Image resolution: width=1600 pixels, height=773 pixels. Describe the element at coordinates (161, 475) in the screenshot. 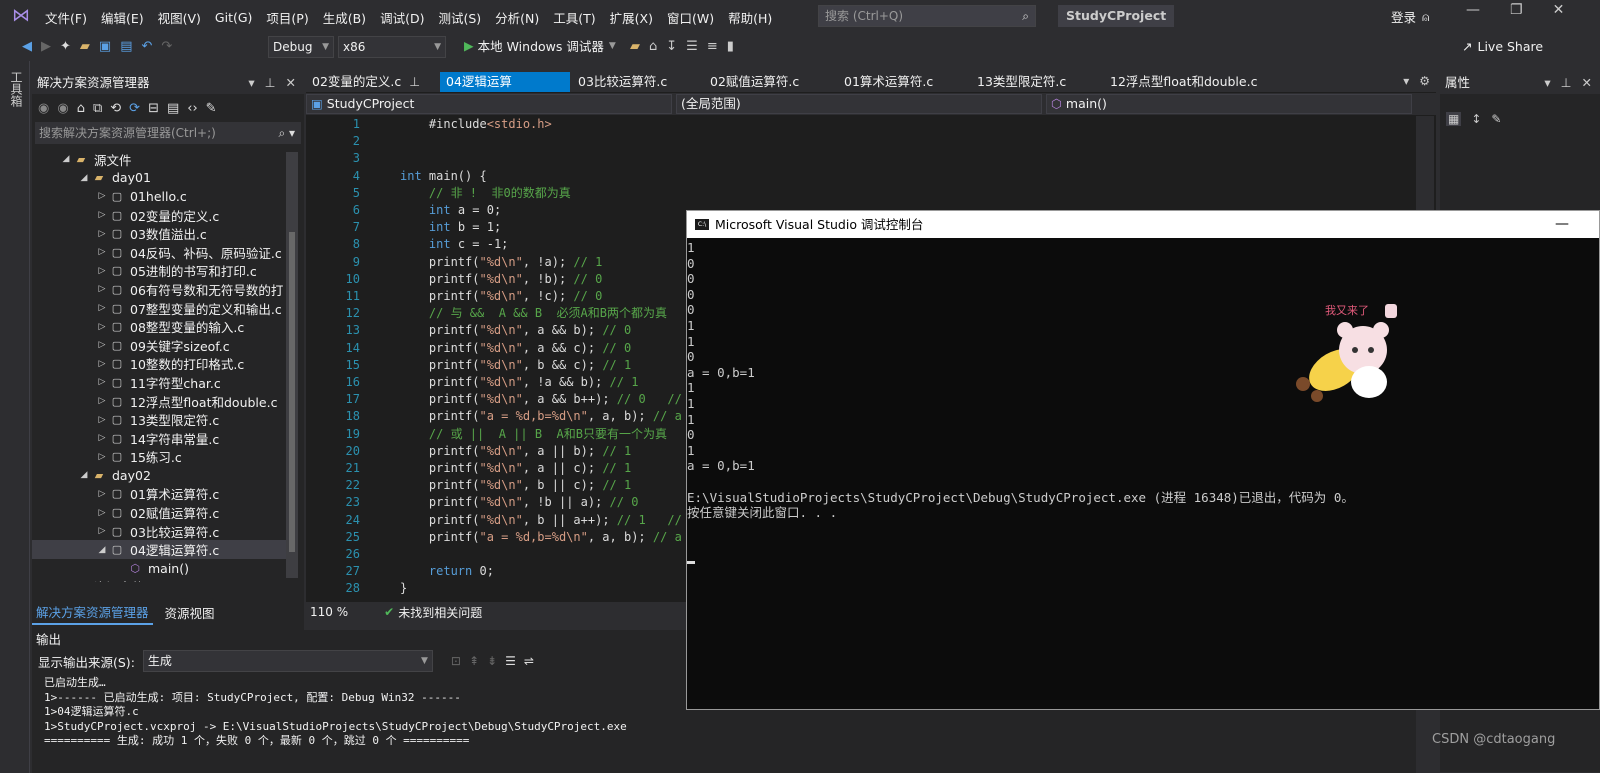

I see `tree-folder: ◢ ▰ day02` at that location.